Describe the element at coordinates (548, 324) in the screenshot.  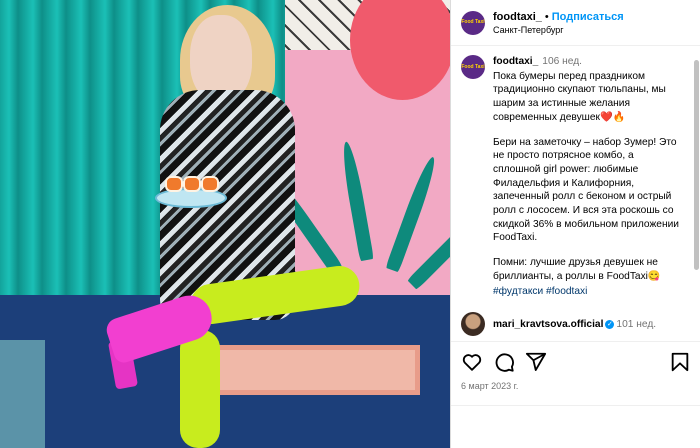
I see `comment-username: mari_kravtsova.official` at that location.